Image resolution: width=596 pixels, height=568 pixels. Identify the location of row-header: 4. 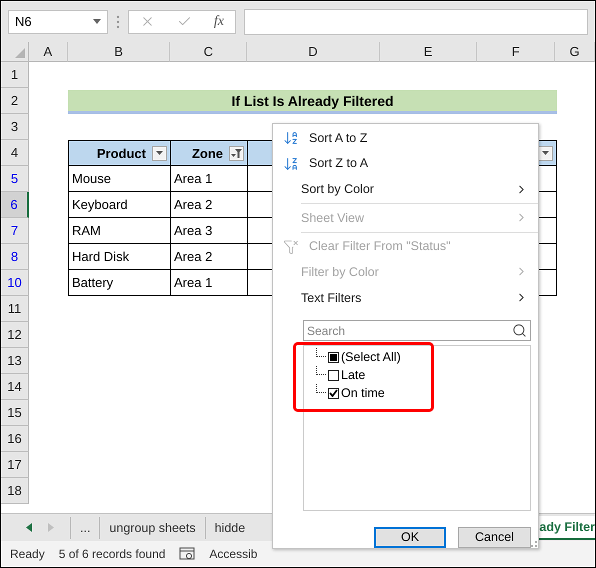
(15, 153).